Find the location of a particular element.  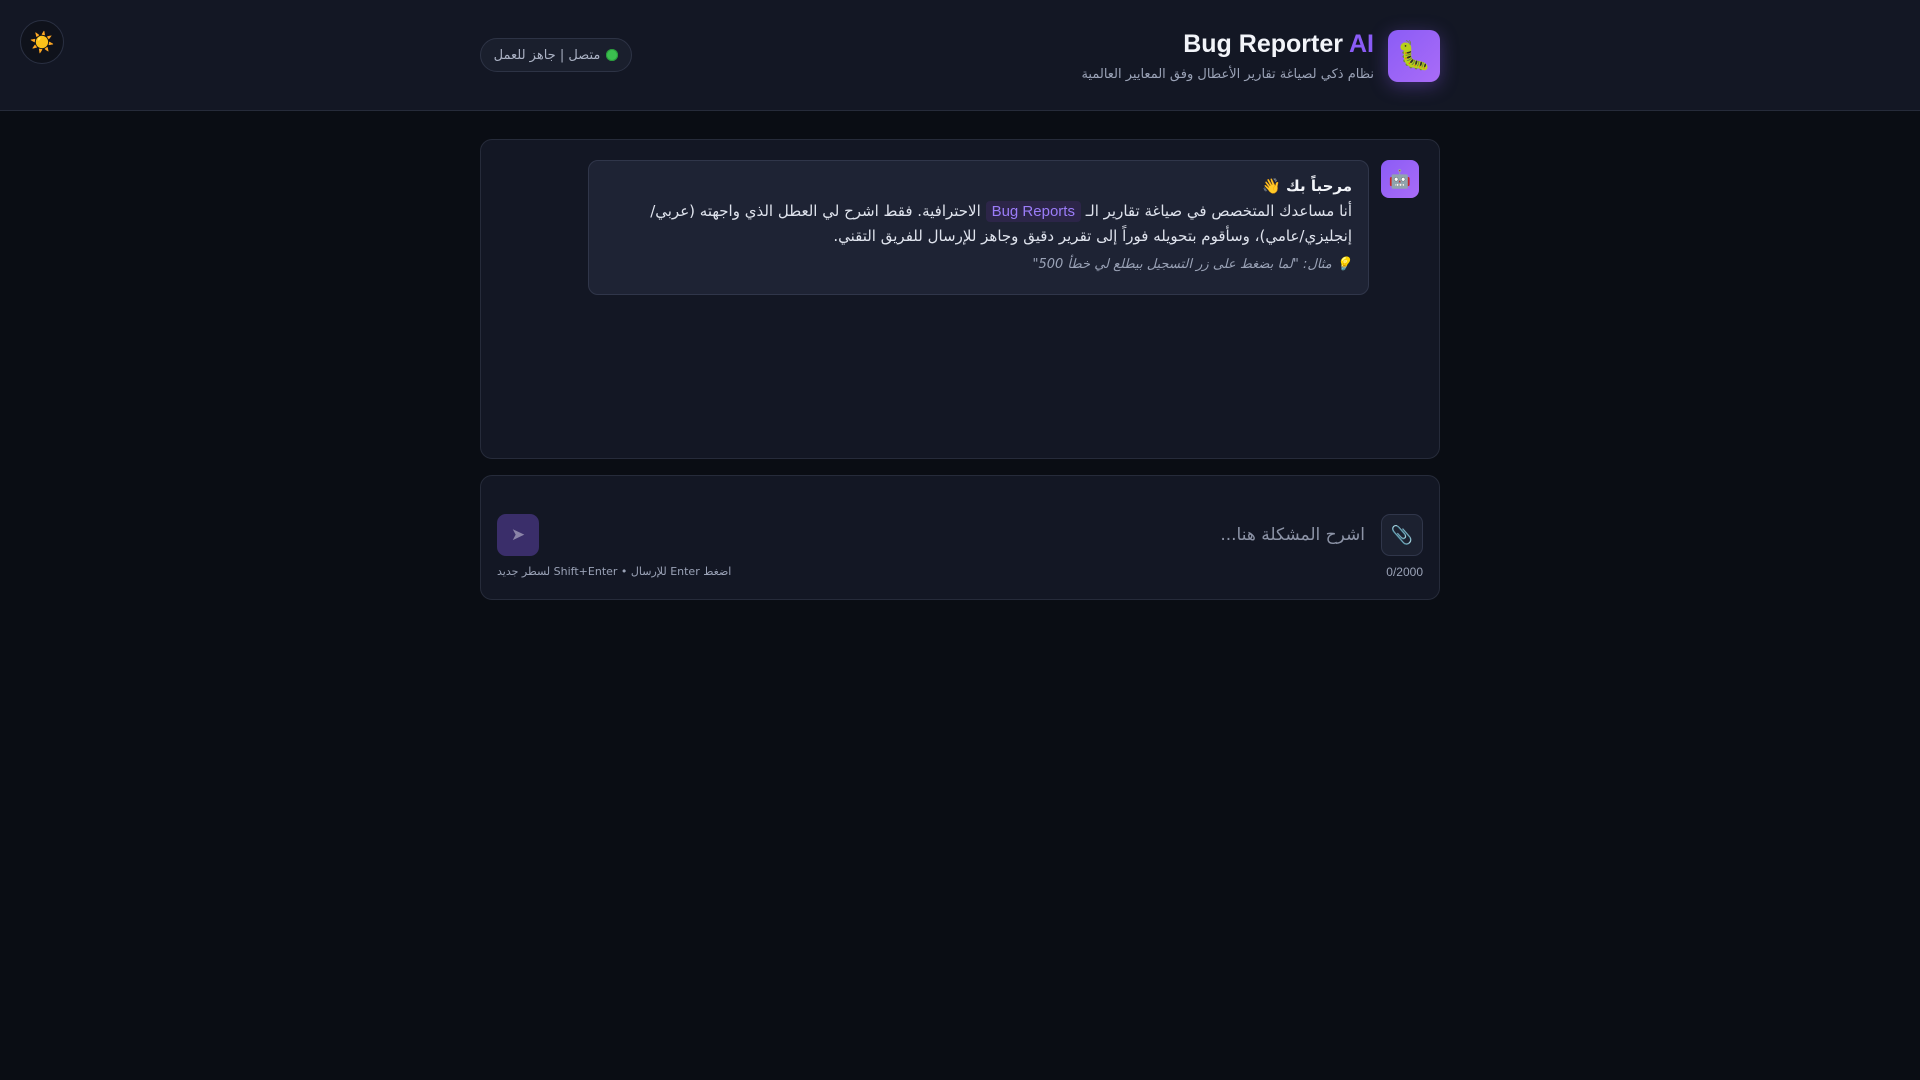

robot-icon: 🤖 is located at coordinates (1400, 179).